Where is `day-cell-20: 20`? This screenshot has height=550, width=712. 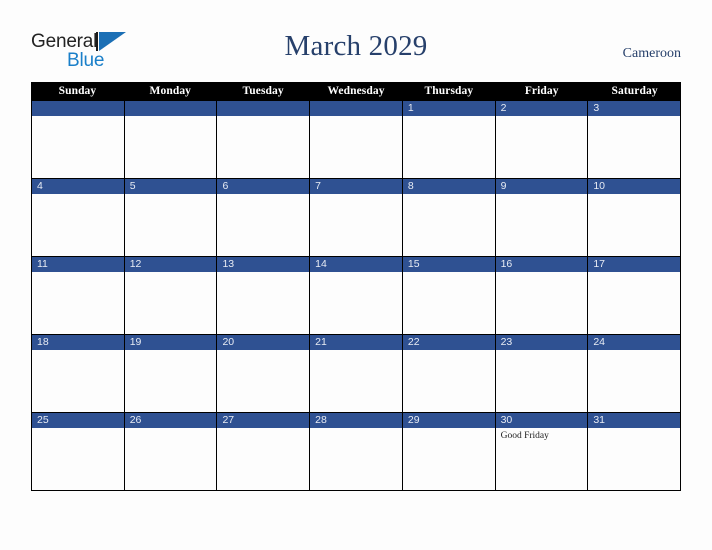 day-cell-20: 20 is located at coordinates (264, 373).